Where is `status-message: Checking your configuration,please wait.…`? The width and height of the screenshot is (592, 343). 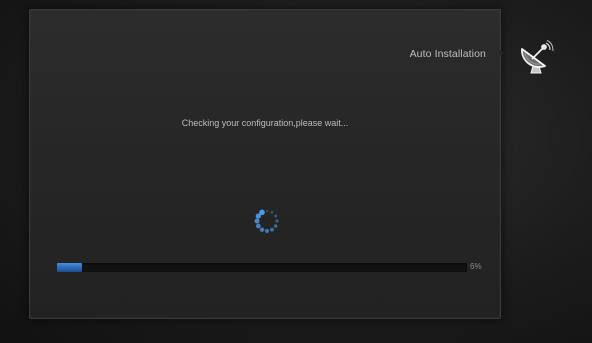
status-message: Checking your configuration,please wait.… is located at coordinates (265, 123).